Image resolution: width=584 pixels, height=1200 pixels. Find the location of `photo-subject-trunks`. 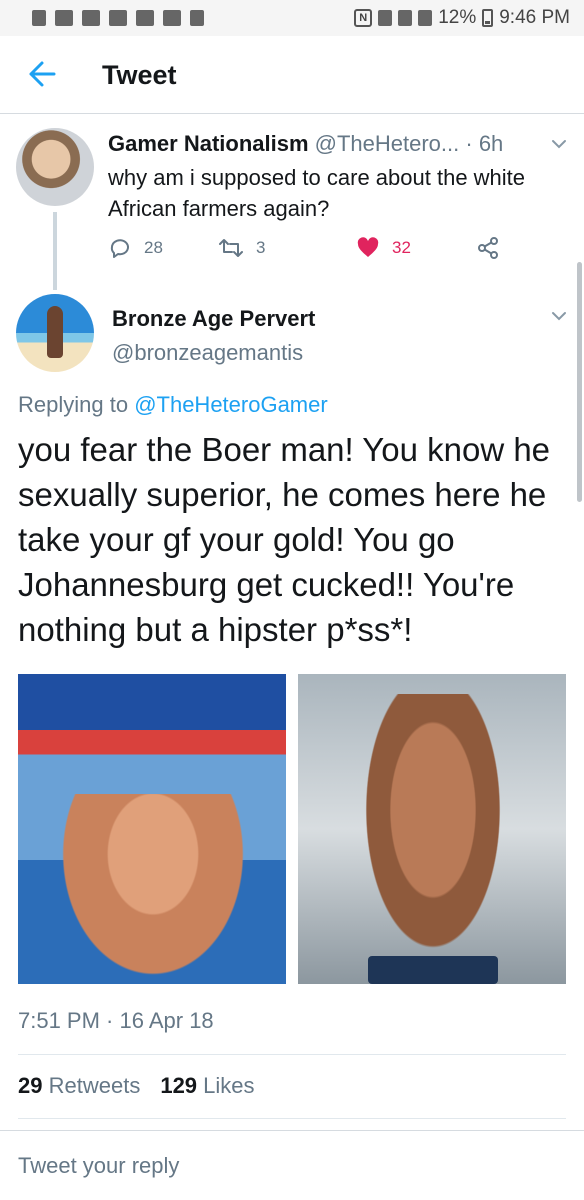

photo-subject-trunks is located at coordinates (433, 970).